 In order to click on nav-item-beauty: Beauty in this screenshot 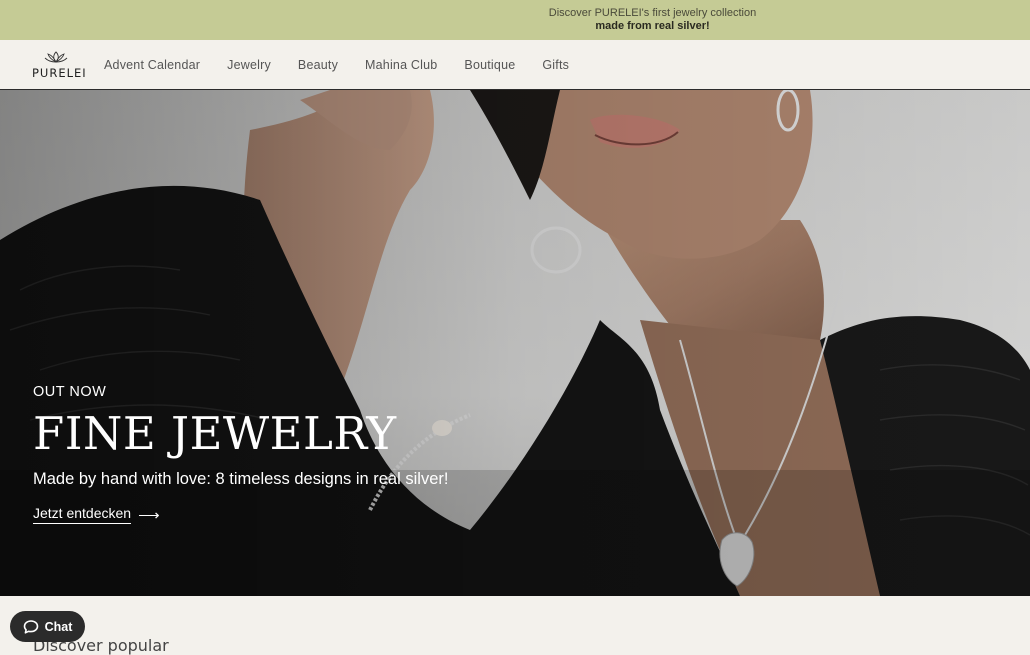, I will do `click(318, 65)`.